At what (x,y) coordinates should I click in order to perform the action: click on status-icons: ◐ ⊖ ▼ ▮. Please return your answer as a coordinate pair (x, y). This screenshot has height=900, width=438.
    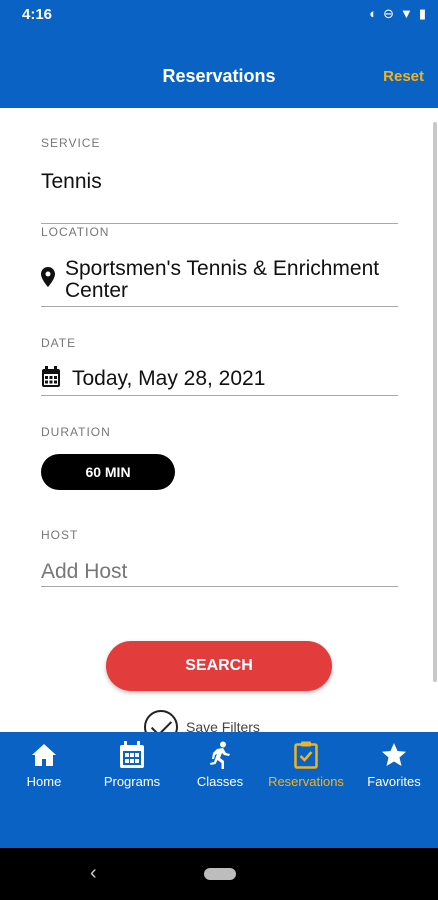
    Looking at the image, I should click on (397, 14).